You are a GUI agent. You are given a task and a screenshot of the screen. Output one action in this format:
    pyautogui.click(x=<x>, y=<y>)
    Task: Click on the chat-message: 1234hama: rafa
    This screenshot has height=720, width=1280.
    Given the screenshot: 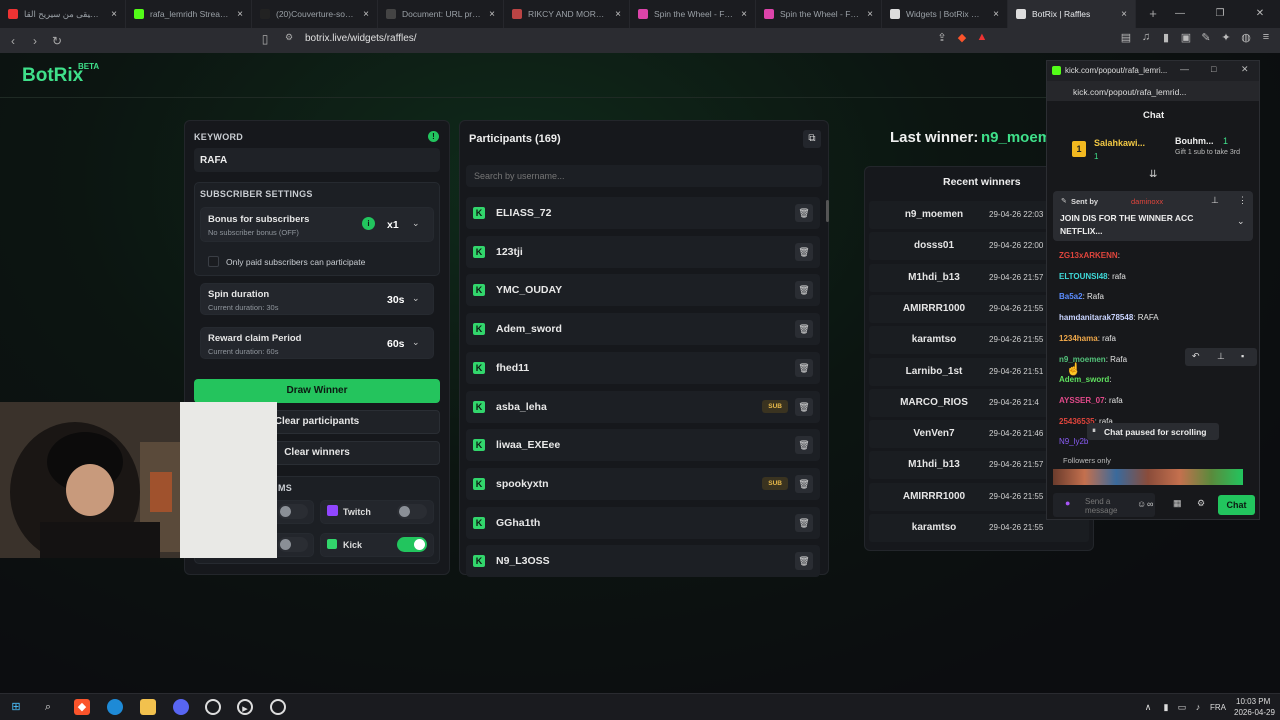 What is the action you would take?
    pyautogui.click(x=1087, y=338)
    